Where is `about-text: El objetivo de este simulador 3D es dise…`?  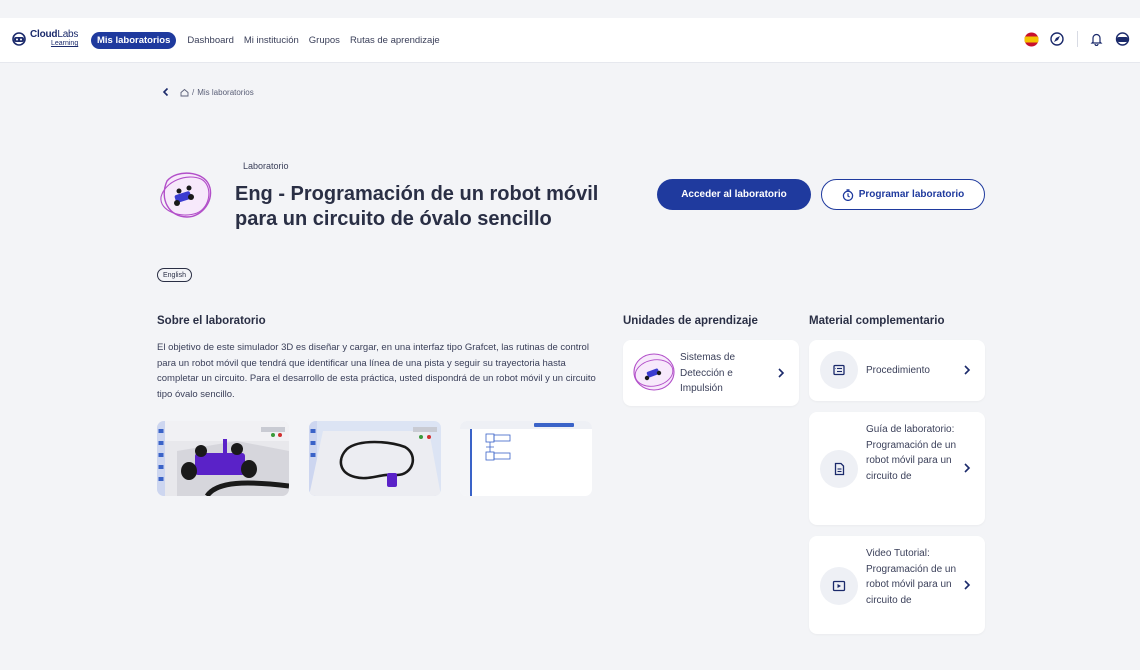
about-text: El objetivo de este simulador 3D es dise… is located at coordinates (376, 371).